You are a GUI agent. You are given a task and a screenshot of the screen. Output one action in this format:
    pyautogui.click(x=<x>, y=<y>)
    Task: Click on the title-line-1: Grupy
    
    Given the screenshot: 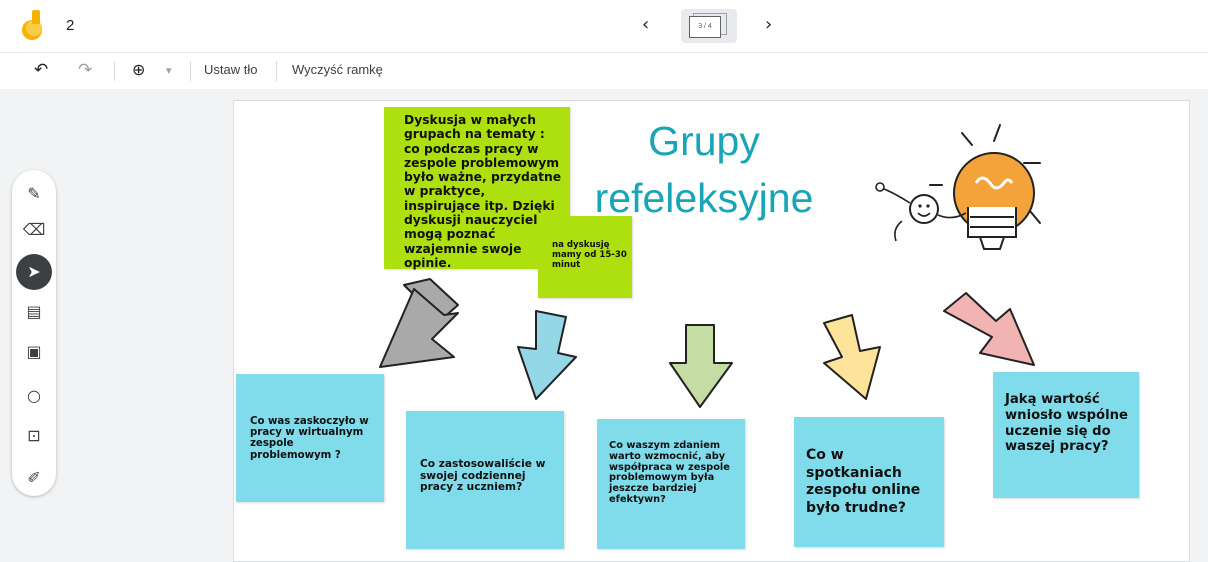 What is the action you would take?
    pyautogui.click(x=704, y=141)
    